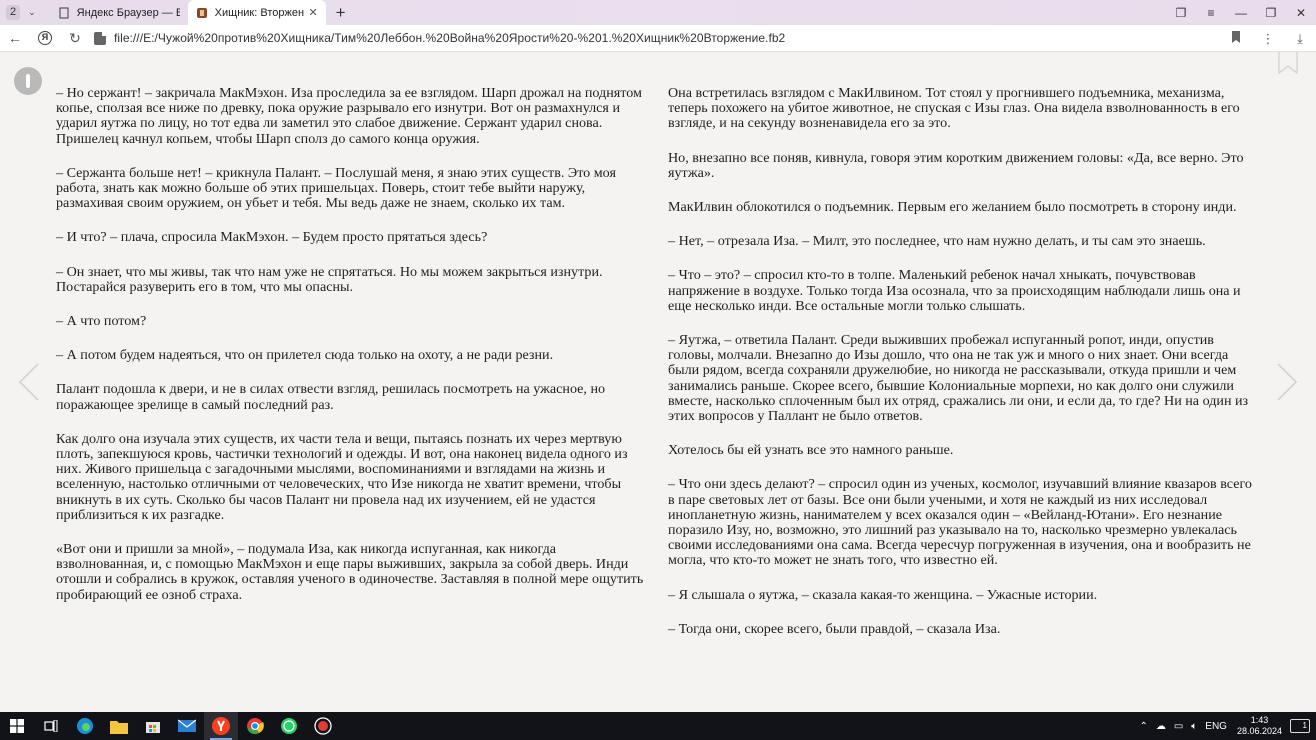 This screenshot has width=1316, height=740. I want to click on maximize-icon: ❐, so click(1271, 13).